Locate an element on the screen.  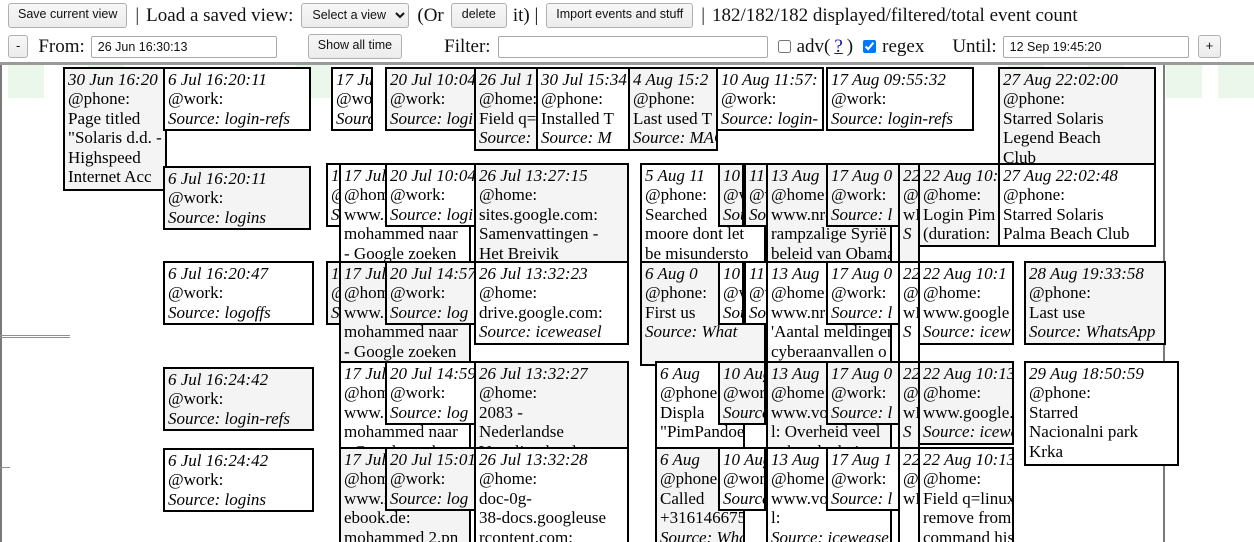
event-timestamp: 26 Jul 1 is located at coordinates (506, 79).